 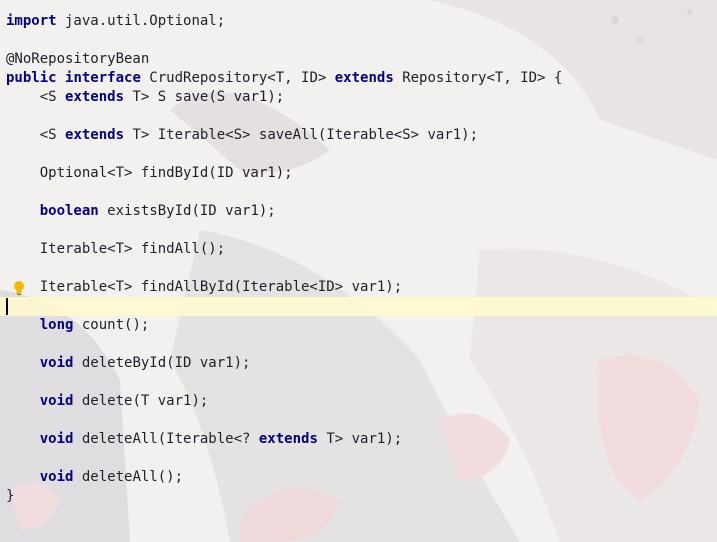 What do you see at coordinates (116, 249) in the screenshot?
I see `code-text: Iterable<T> findAll();` at bounding box center [116, 249].